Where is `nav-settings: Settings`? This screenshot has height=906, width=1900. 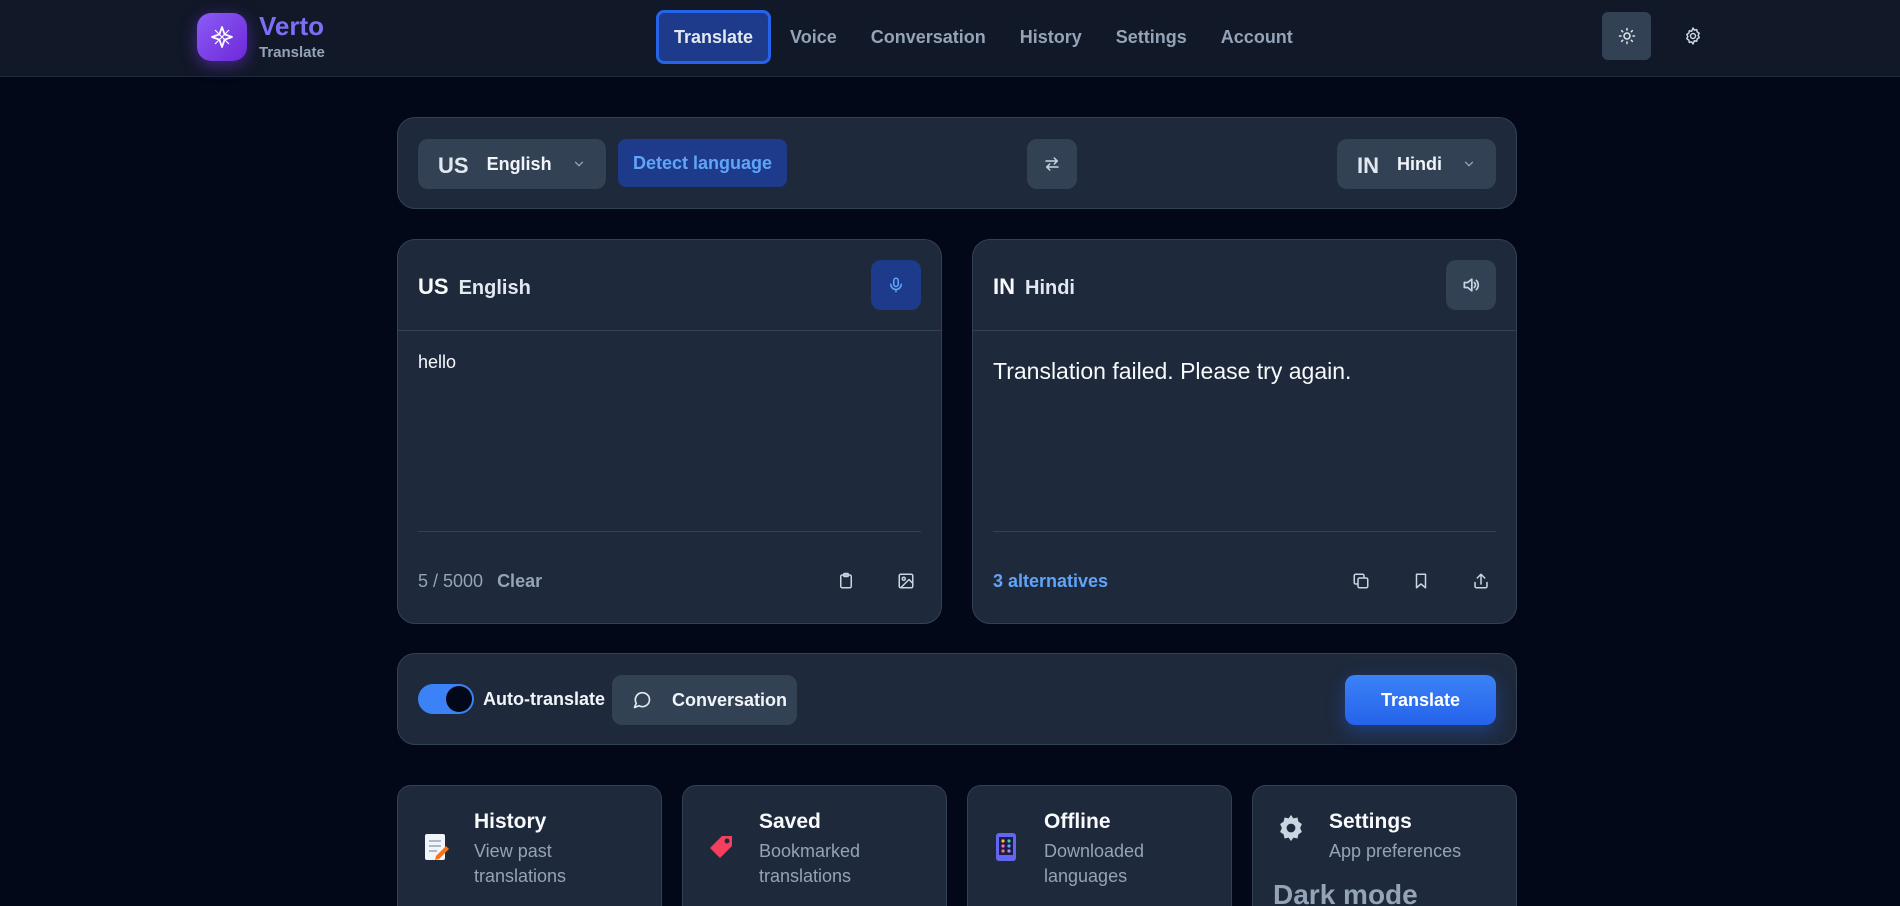 nav-settings: Settings is located at coordinates (1151, 37).